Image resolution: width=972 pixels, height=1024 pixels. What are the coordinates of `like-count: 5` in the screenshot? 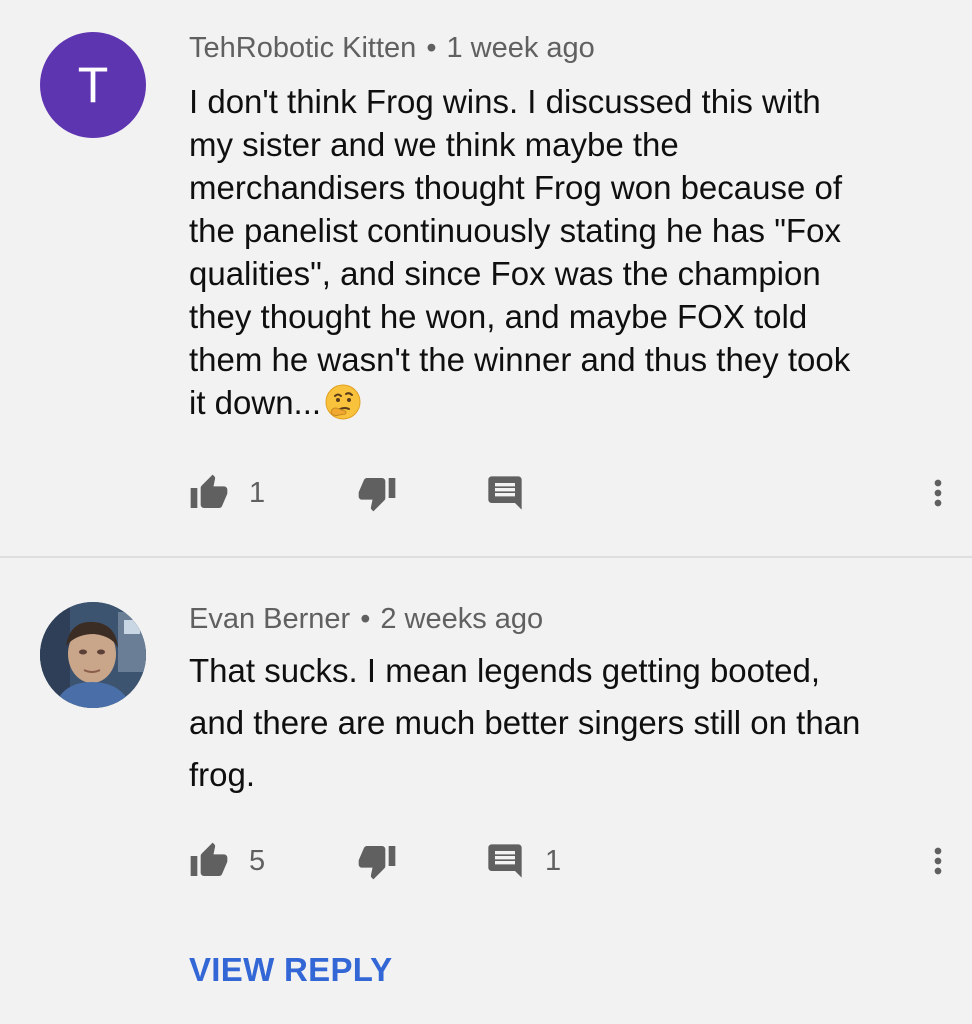 It's located at (257, 860).